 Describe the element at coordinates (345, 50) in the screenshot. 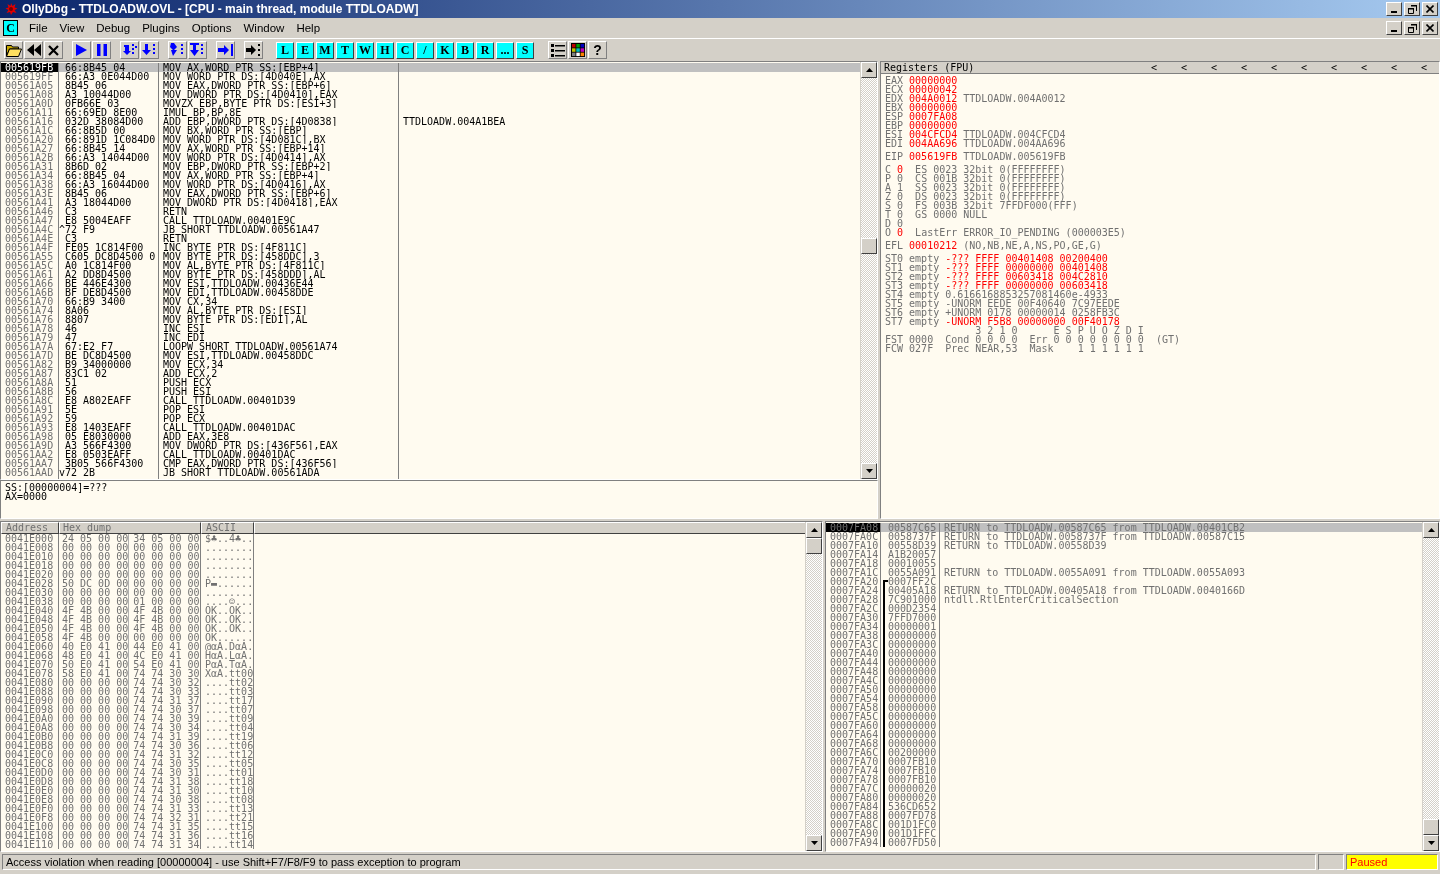

I see `window-letter-button: T` at that location.